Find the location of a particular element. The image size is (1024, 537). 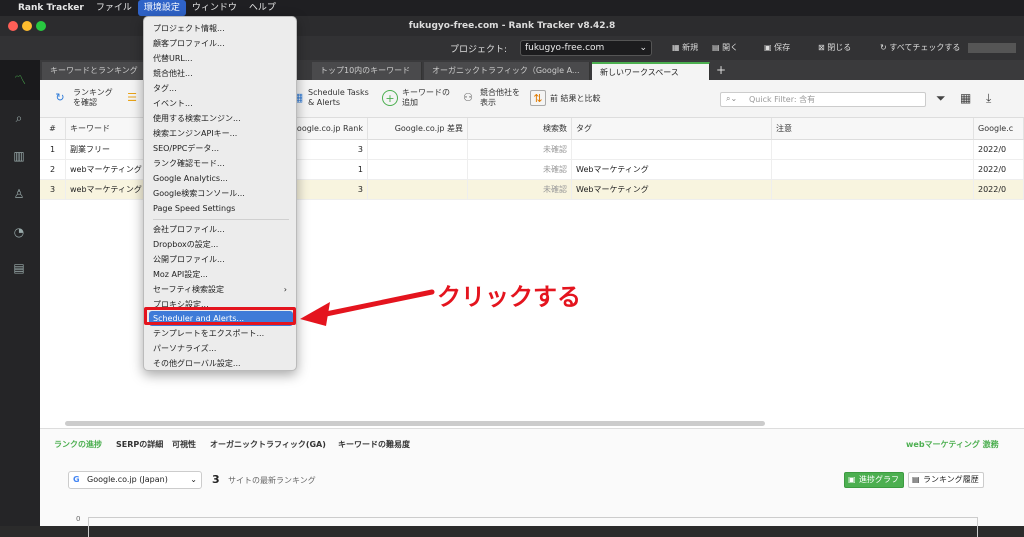

list-icon: ☰ is located at coordinates (132, 98).